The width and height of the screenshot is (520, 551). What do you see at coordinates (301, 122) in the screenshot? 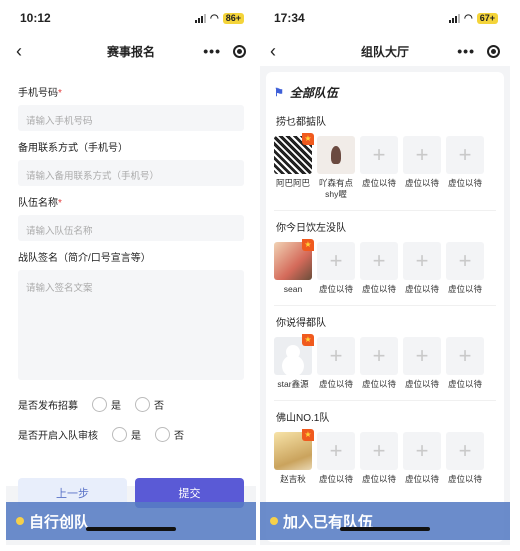
I see `team-name: 捞乜都掂队` at bounding box center [301, 122].